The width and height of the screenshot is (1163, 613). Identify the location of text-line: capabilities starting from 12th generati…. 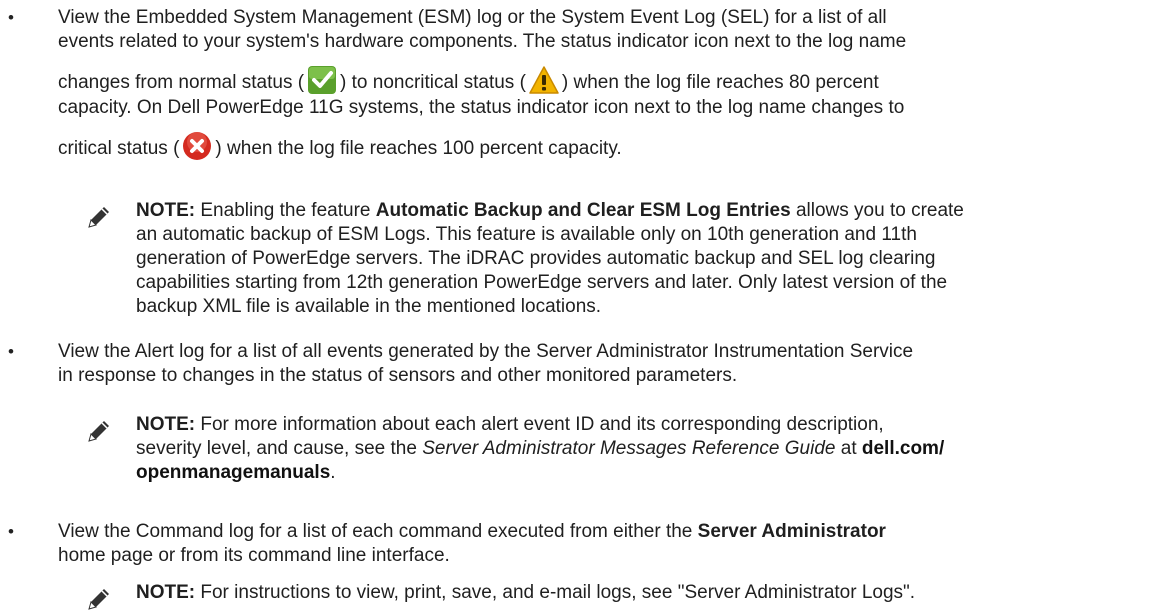
(542, 282).